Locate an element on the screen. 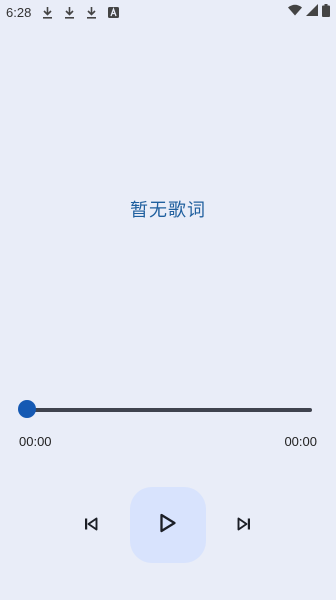  play-icon is located at coordinates (168, 525).